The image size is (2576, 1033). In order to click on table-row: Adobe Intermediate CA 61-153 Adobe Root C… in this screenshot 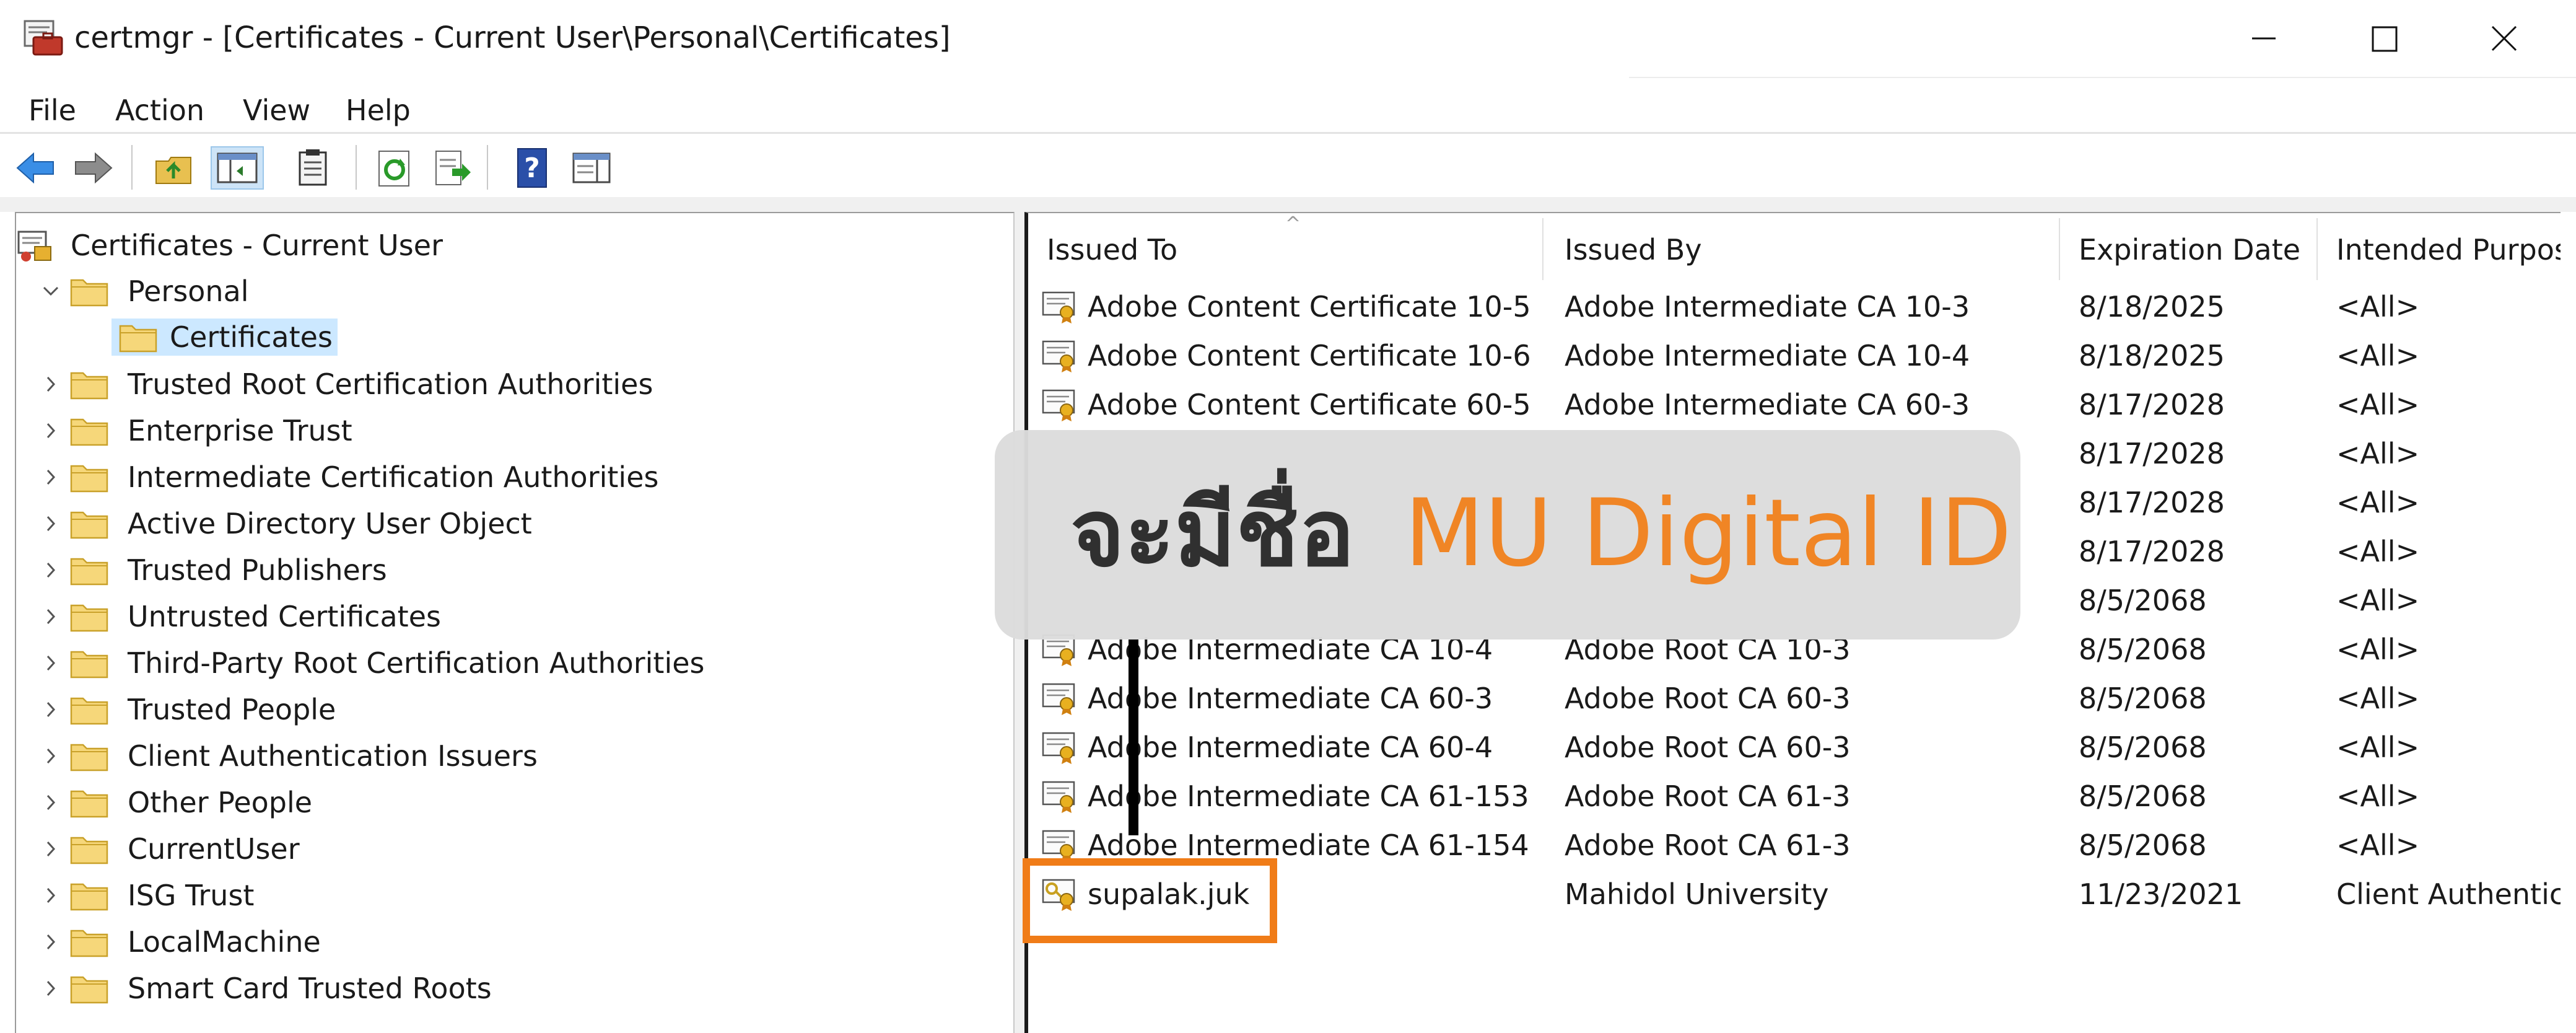, I will do `click(1794, 797)`.